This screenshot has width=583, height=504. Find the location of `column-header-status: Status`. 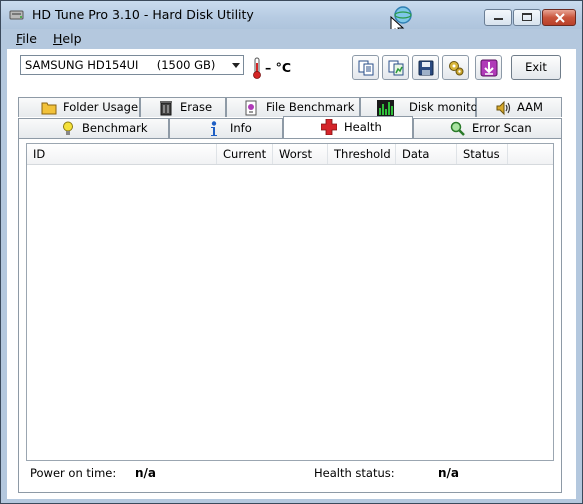

column-header-status: Status is located at coordinates (482, 154).